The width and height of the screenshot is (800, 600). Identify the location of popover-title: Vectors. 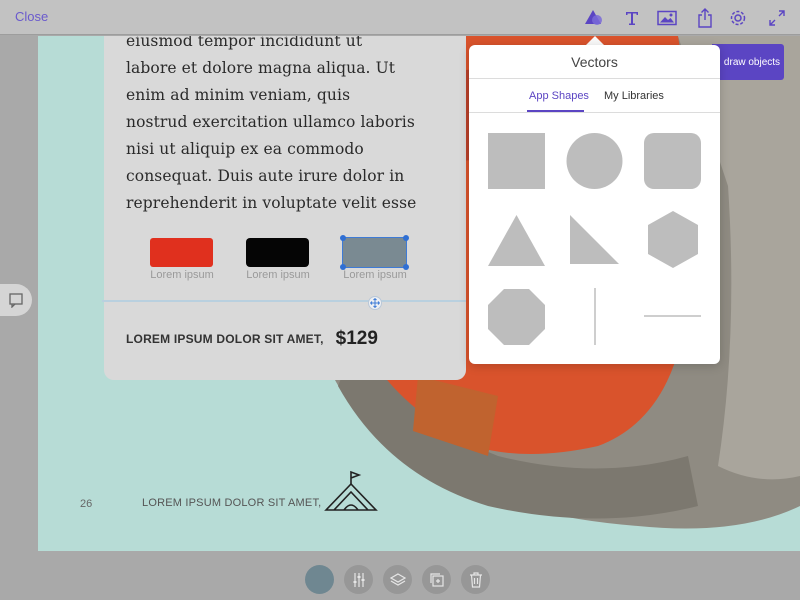
(594, 62).